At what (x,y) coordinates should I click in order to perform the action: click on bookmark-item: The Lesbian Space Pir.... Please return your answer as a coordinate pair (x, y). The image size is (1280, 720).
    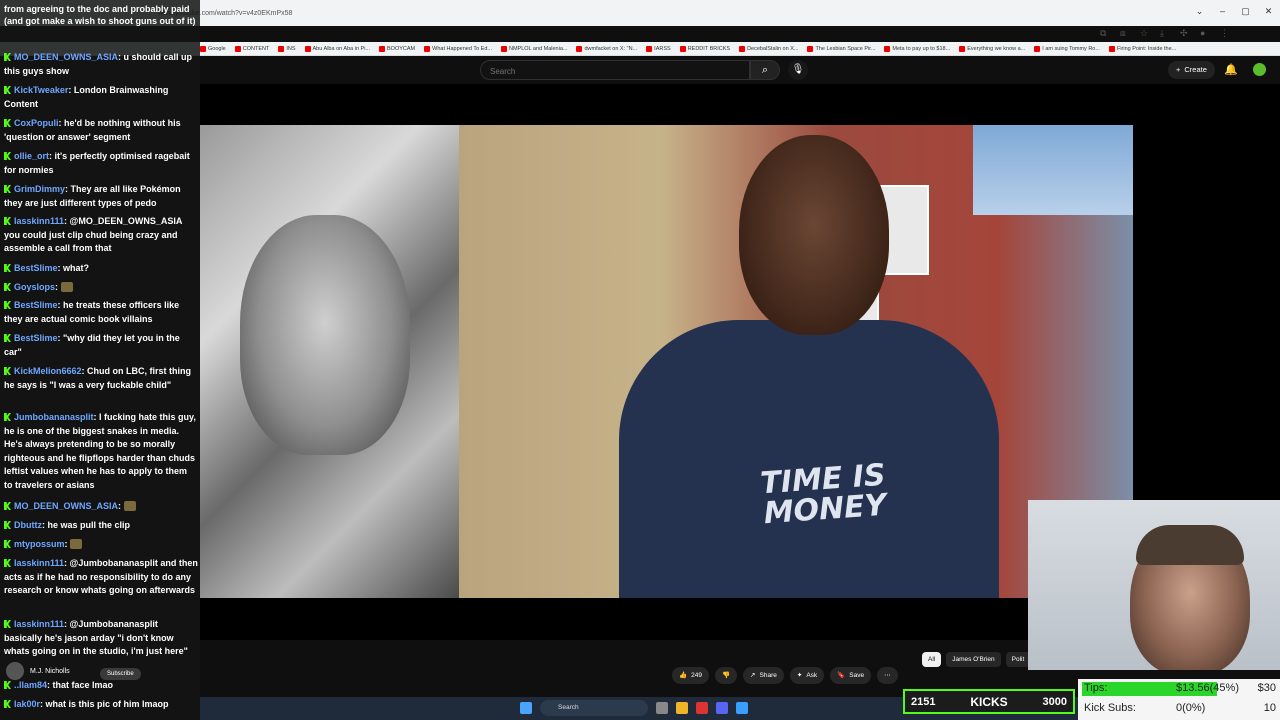
    Looking at the image, I should click on (841, 48).